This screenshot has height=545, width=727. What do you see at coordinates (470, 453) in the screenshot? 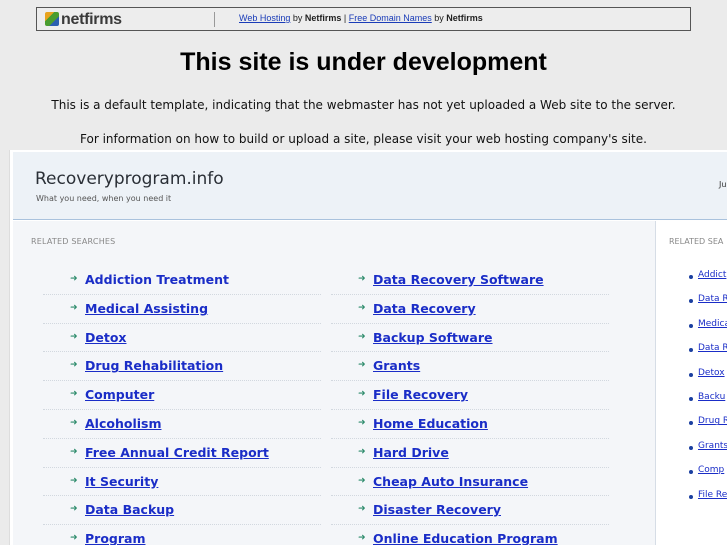
I see `related-search-item: ➜ Hard Drive` at bounding box center [470, 453].